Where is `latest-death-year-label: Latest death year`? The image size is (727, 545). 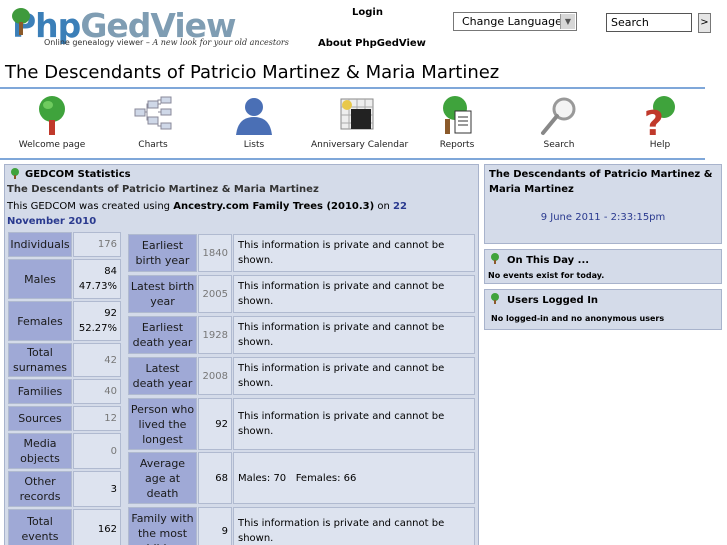
latest-death-year-label: Latest death year is located at coordinates (162, 376).